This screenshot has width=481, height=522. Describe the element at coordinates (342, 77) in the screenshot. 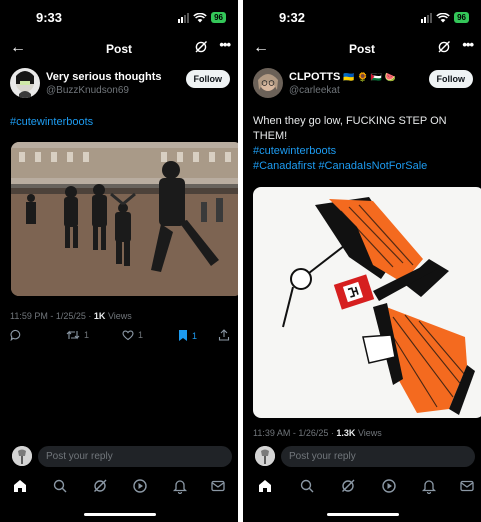

I see `author-name: CLPOTTS 🇺🇦 🌻 🇵🇸 🍉` at that location.